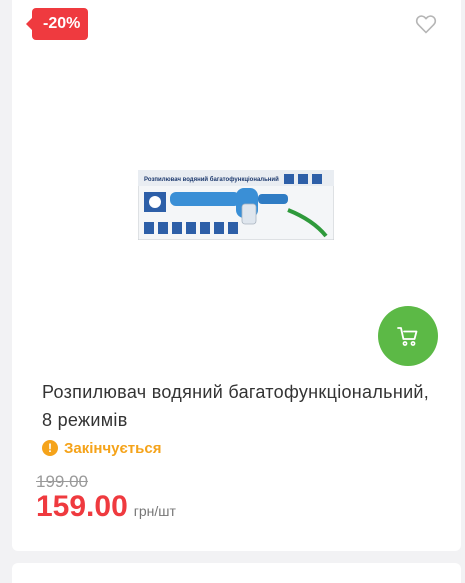  Describe the element at coordinates (113, 448) in the screenshot. I see `stock-status-text: Закінчується` at that location.